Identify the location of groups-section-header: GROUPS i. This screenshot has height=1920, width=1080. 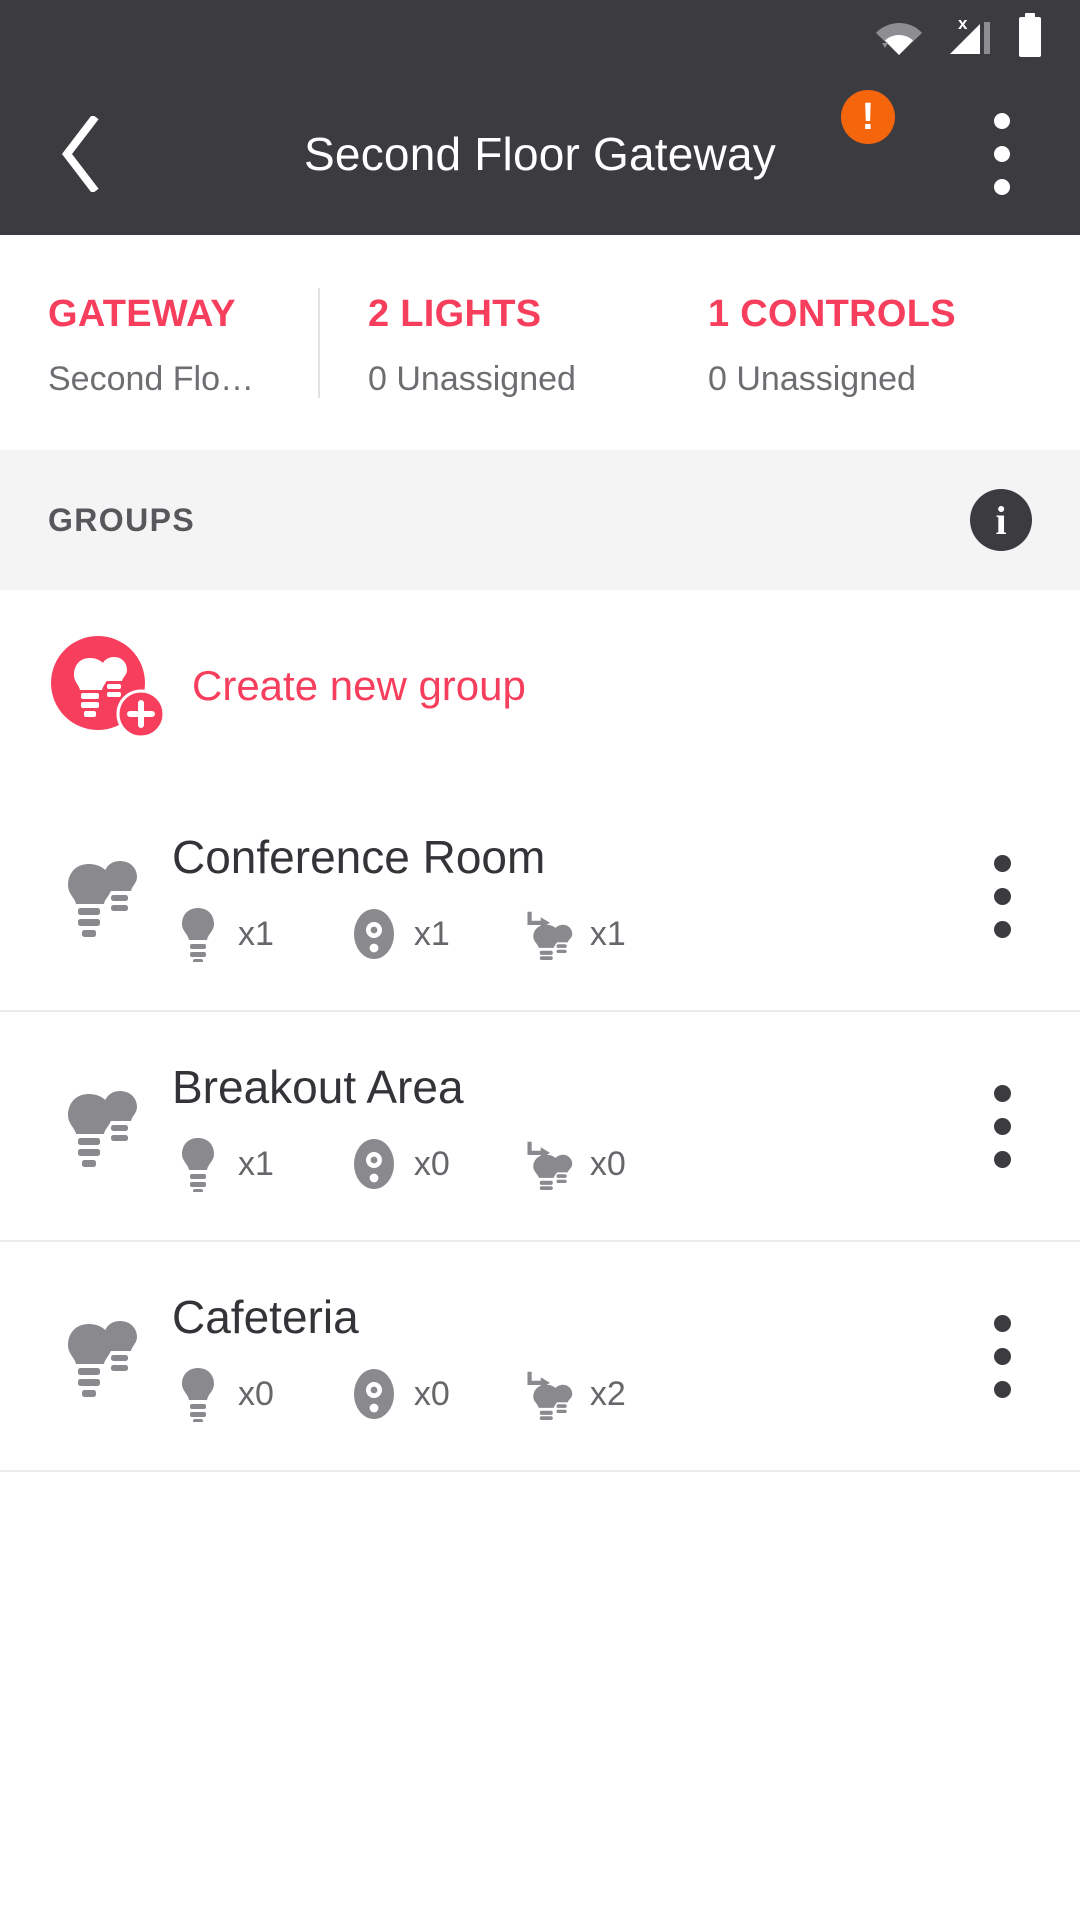
(540, 520).